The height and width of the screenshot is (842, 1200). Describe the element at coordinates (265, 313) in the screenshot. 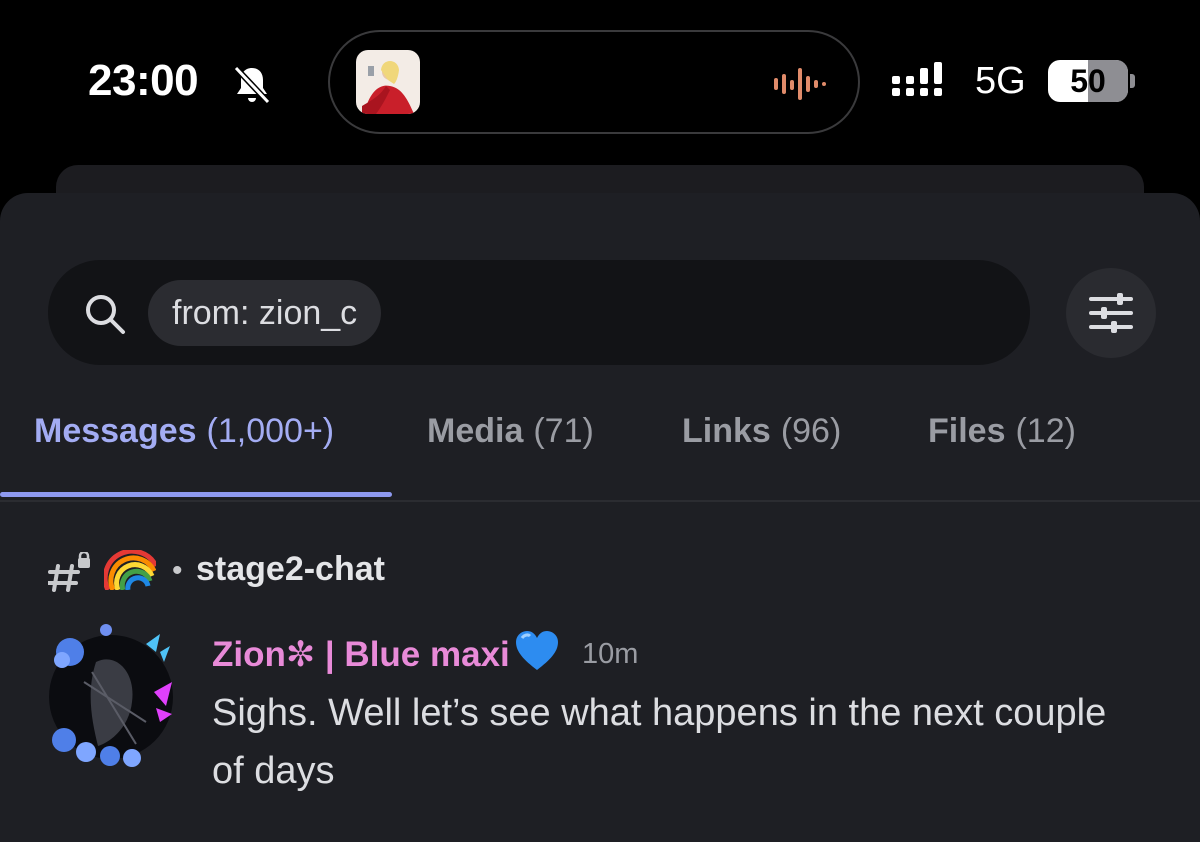

I see `search-filter-chip: from: zion_c` at that location.